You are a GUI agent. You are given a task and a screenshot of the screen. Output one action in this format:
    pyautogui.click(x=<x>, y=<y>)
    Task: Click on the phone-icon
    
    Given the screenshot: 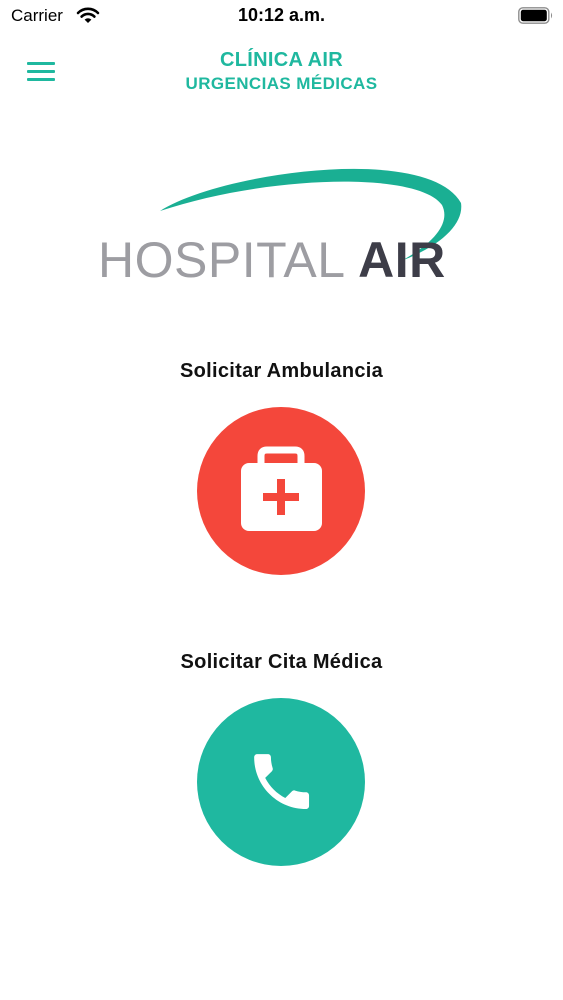 What is the action you would take?
    pyautogui.click(x=282, y=782)
    